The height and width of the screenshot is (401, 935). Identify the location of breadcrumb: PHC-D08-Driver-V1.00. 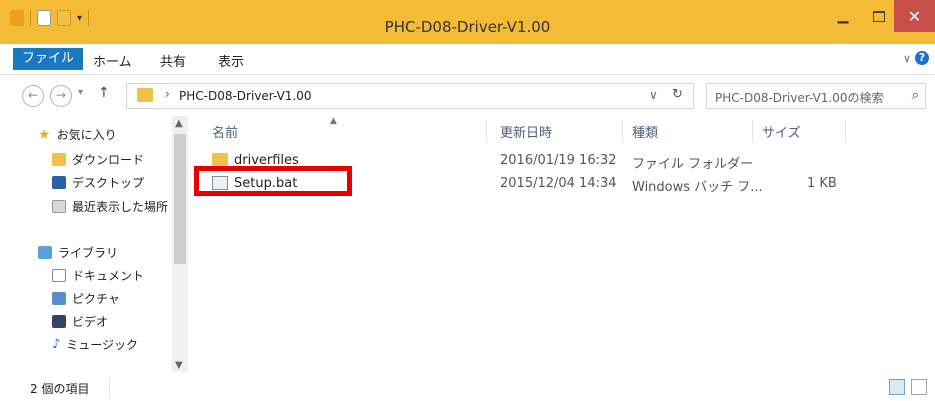
(245, 96).